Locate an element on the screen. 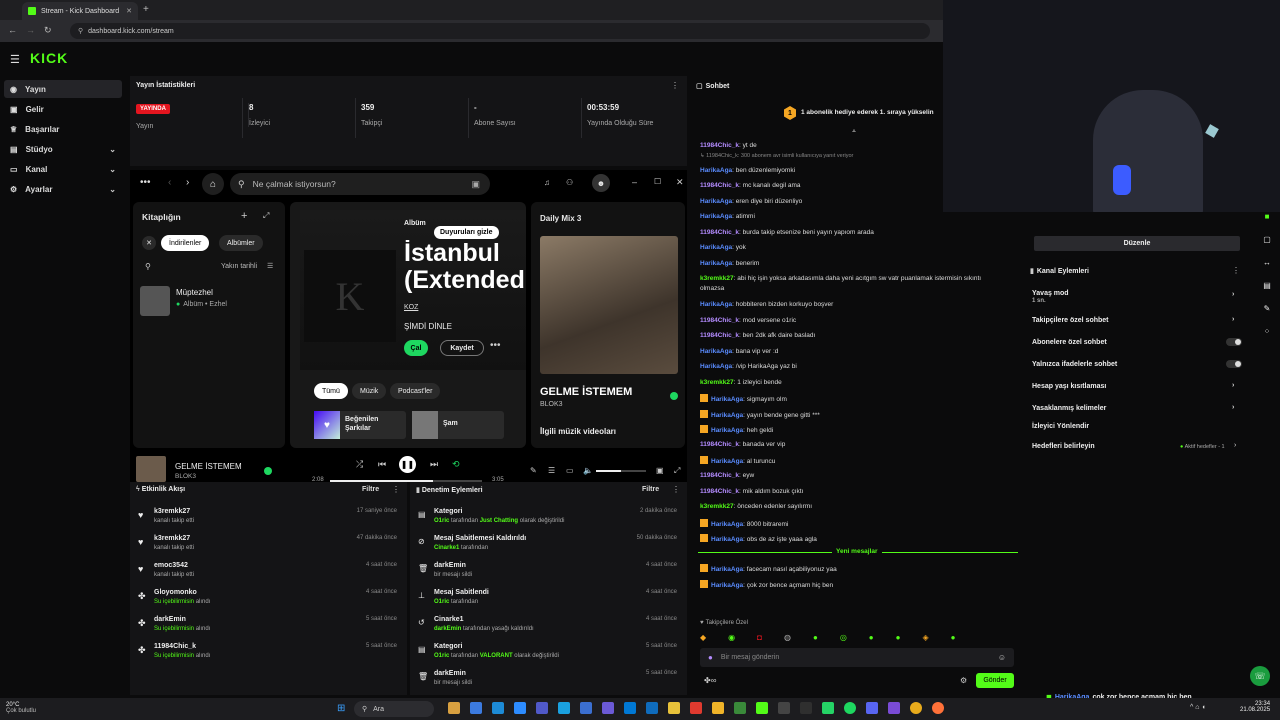 The image size is (1280, 720). volume-icon: 🔈 is located at coordinates (588, 470).